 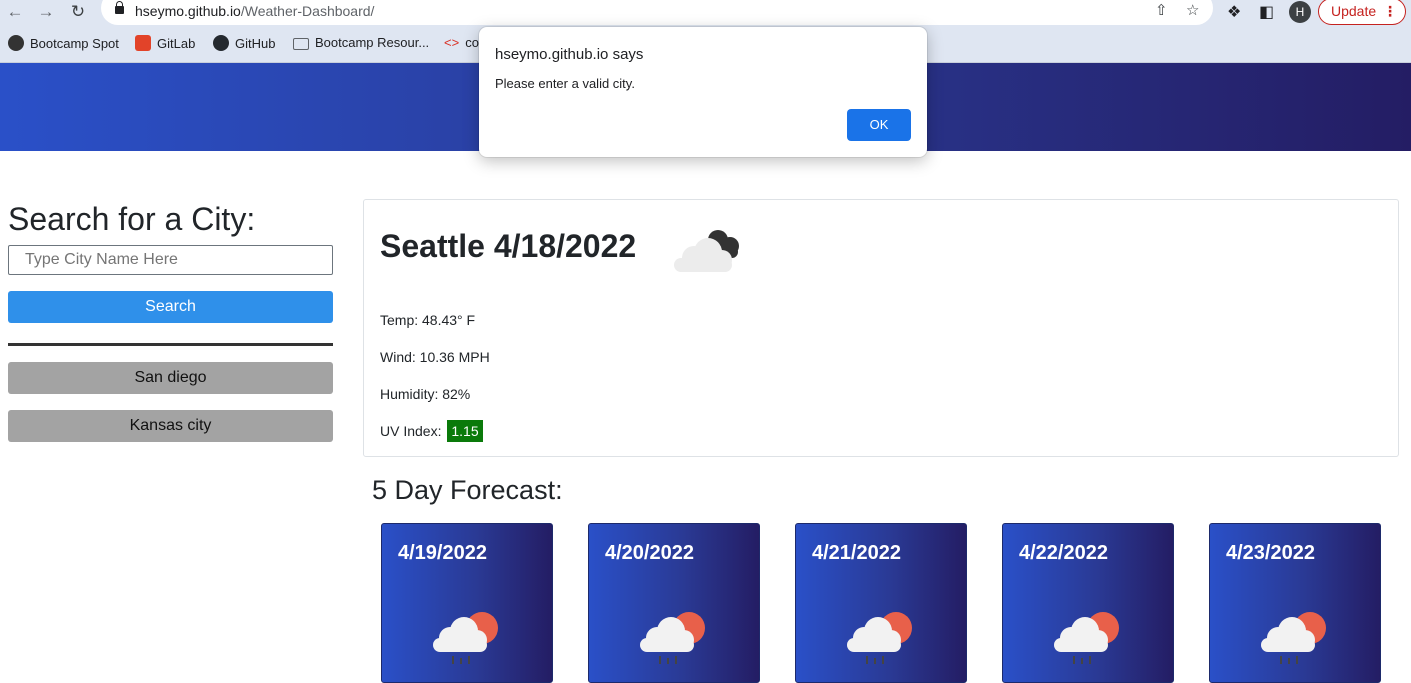 I want to click on search-title: Search for a City:, so click(x=132, y=219).